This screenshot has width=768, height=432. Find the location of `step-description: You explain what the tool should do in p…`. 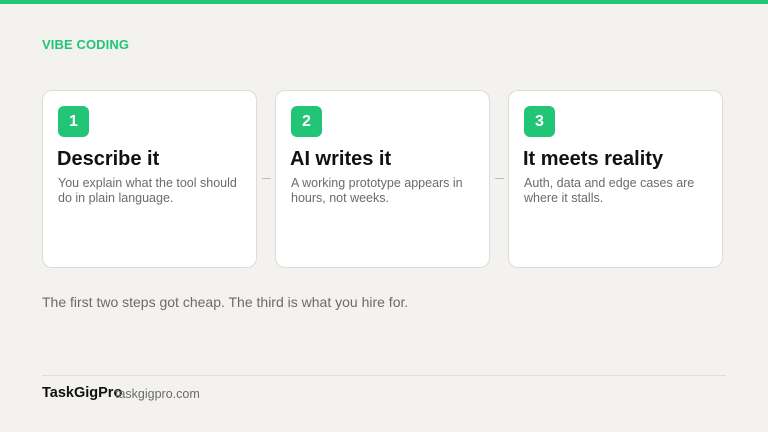

step-description: You explain what the tool should do in p… is located at coordinates (147, 190).